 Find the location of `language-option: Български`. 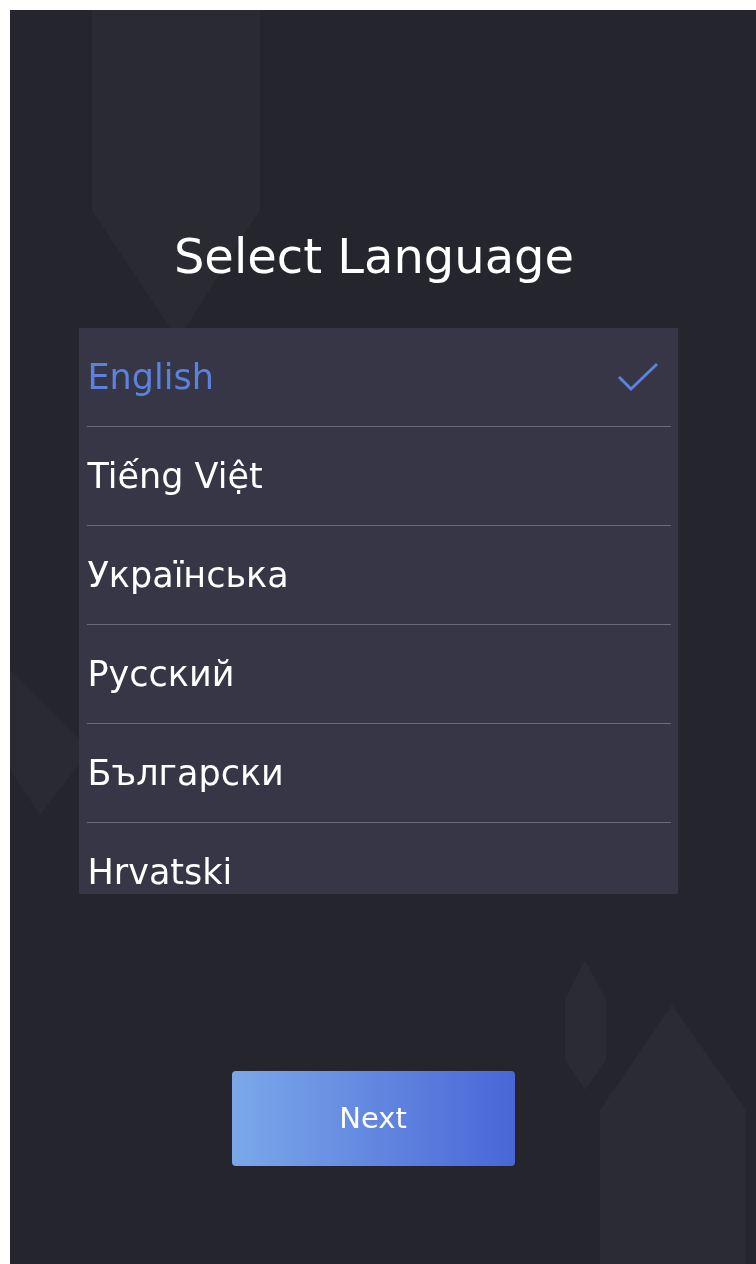

language-option: Български is located at coordinates (378, 773).